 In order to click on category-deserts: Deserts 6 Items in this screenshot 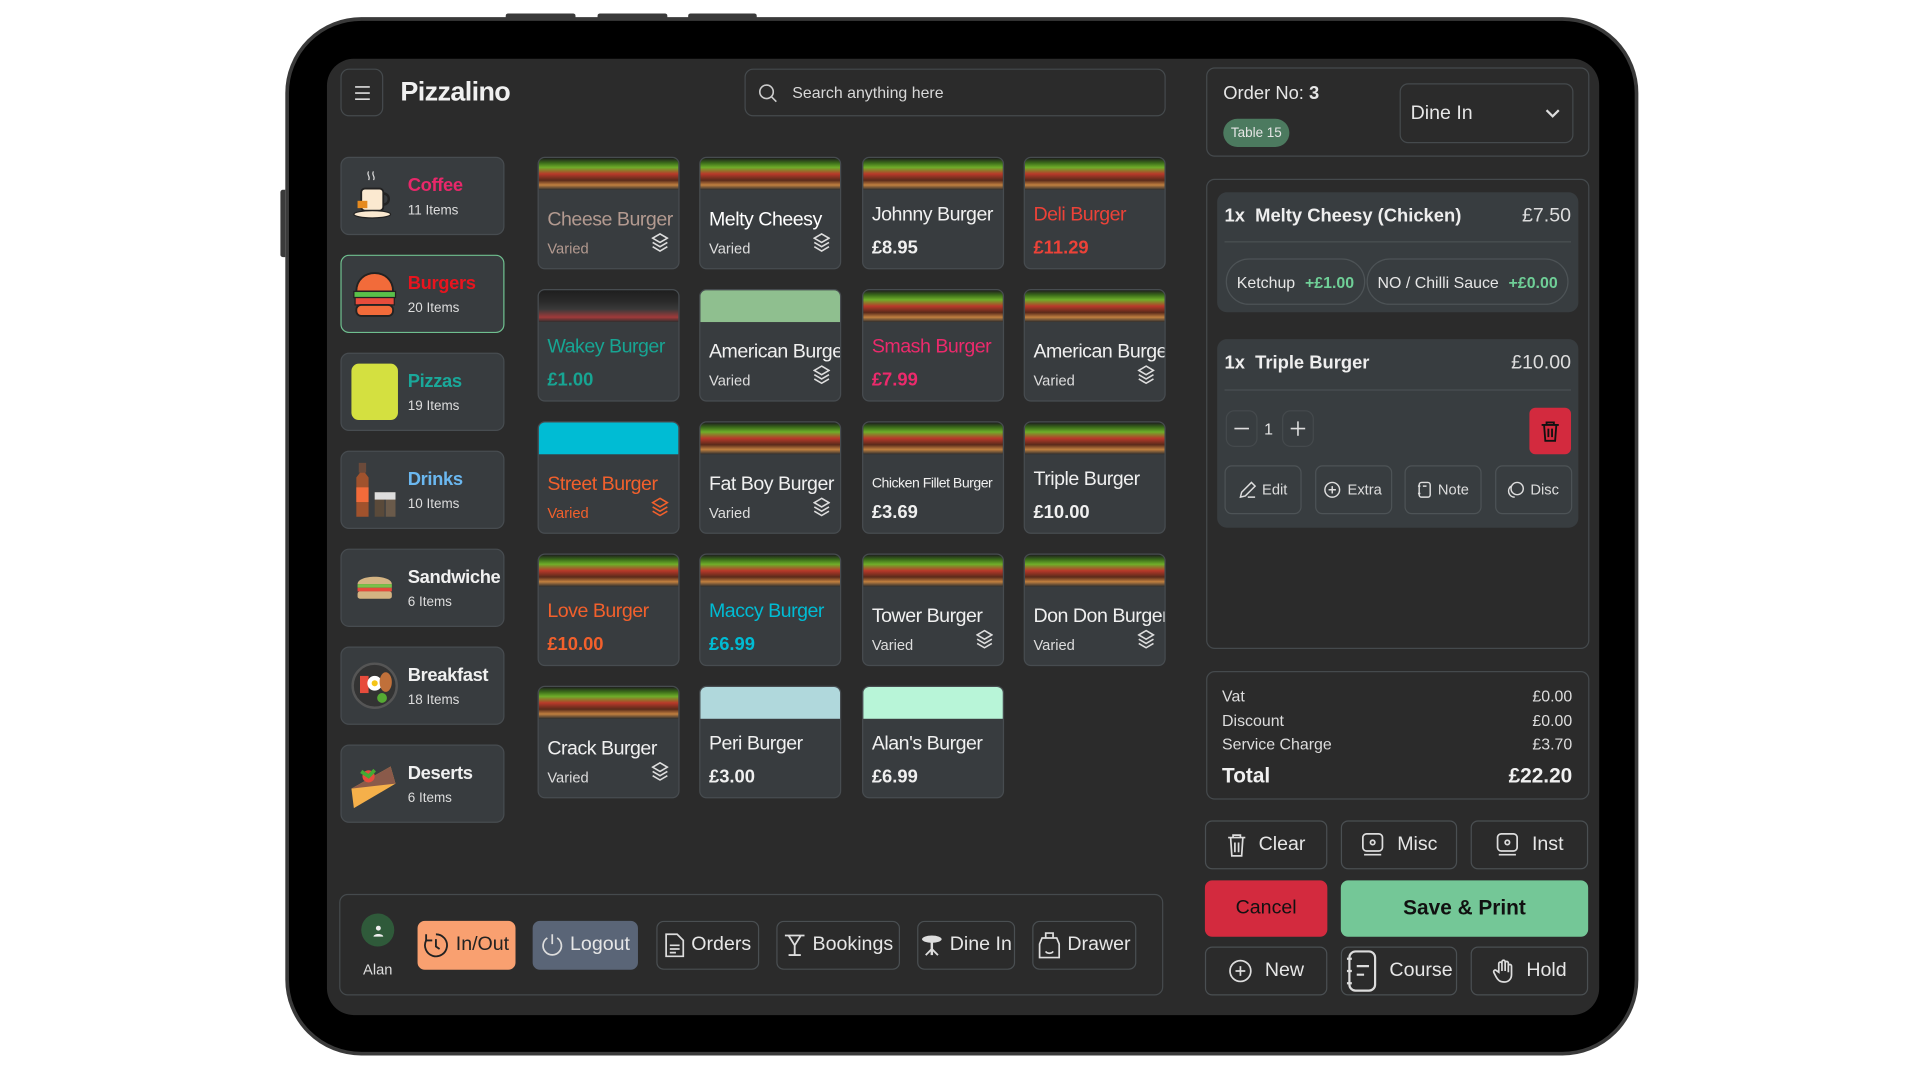, I will do `click(422, 783)`.